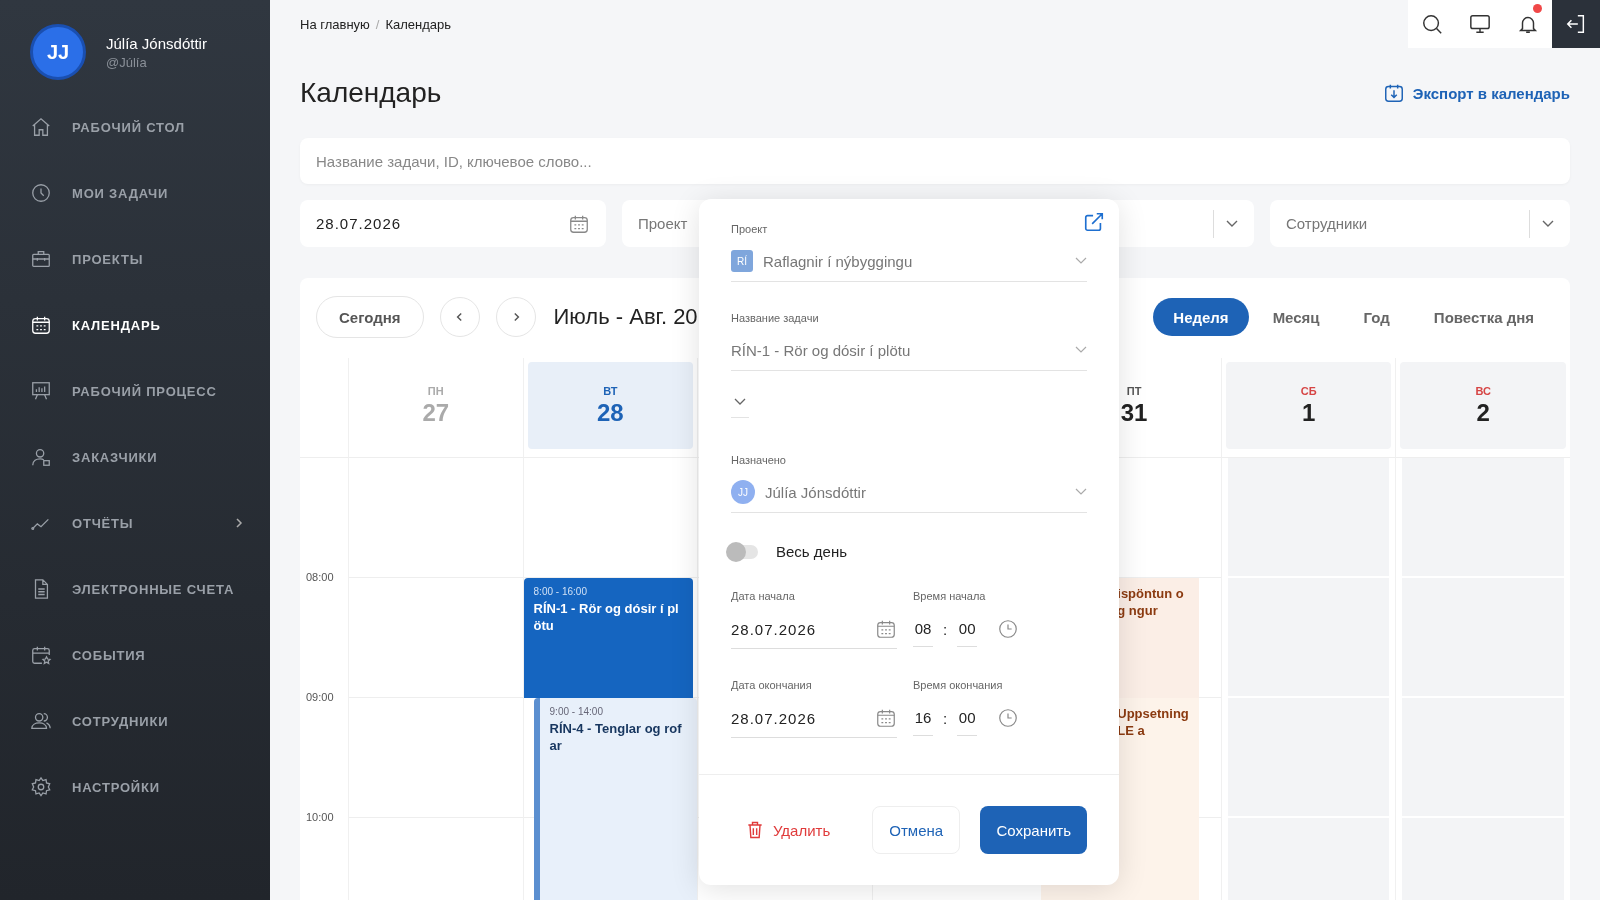 This screenshot has width=1600, height=900. Describe the element at coordinates (150, 589) in the screenshot. I see `nav-item: ЭЛЕКТРОННЫЕ СЧЕТА` at that location.